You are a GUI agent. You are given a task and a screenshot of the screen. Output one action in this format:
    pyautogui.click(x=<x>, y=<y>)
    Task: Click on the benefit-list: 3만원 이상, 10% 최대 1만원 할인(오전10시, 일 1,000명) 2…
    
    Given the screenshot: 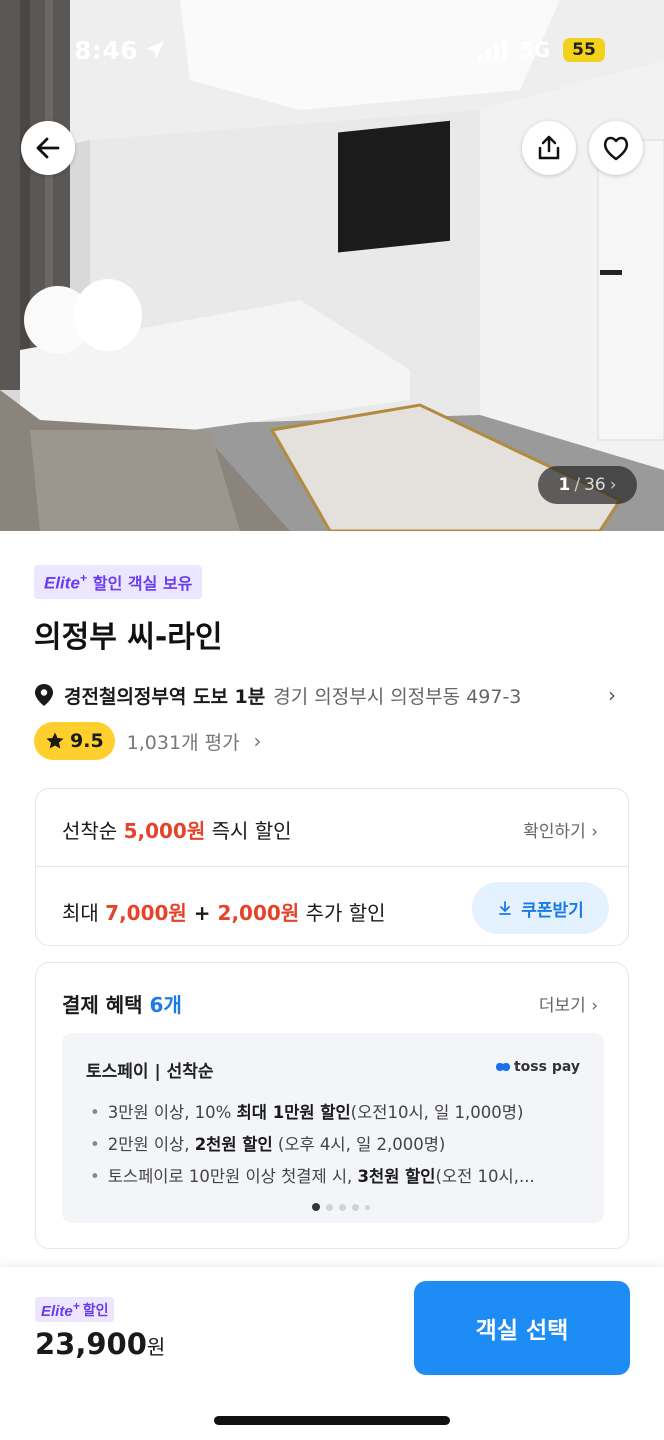 What is the action you would take?
    pyautogui.click(x=340, y=1145)
    